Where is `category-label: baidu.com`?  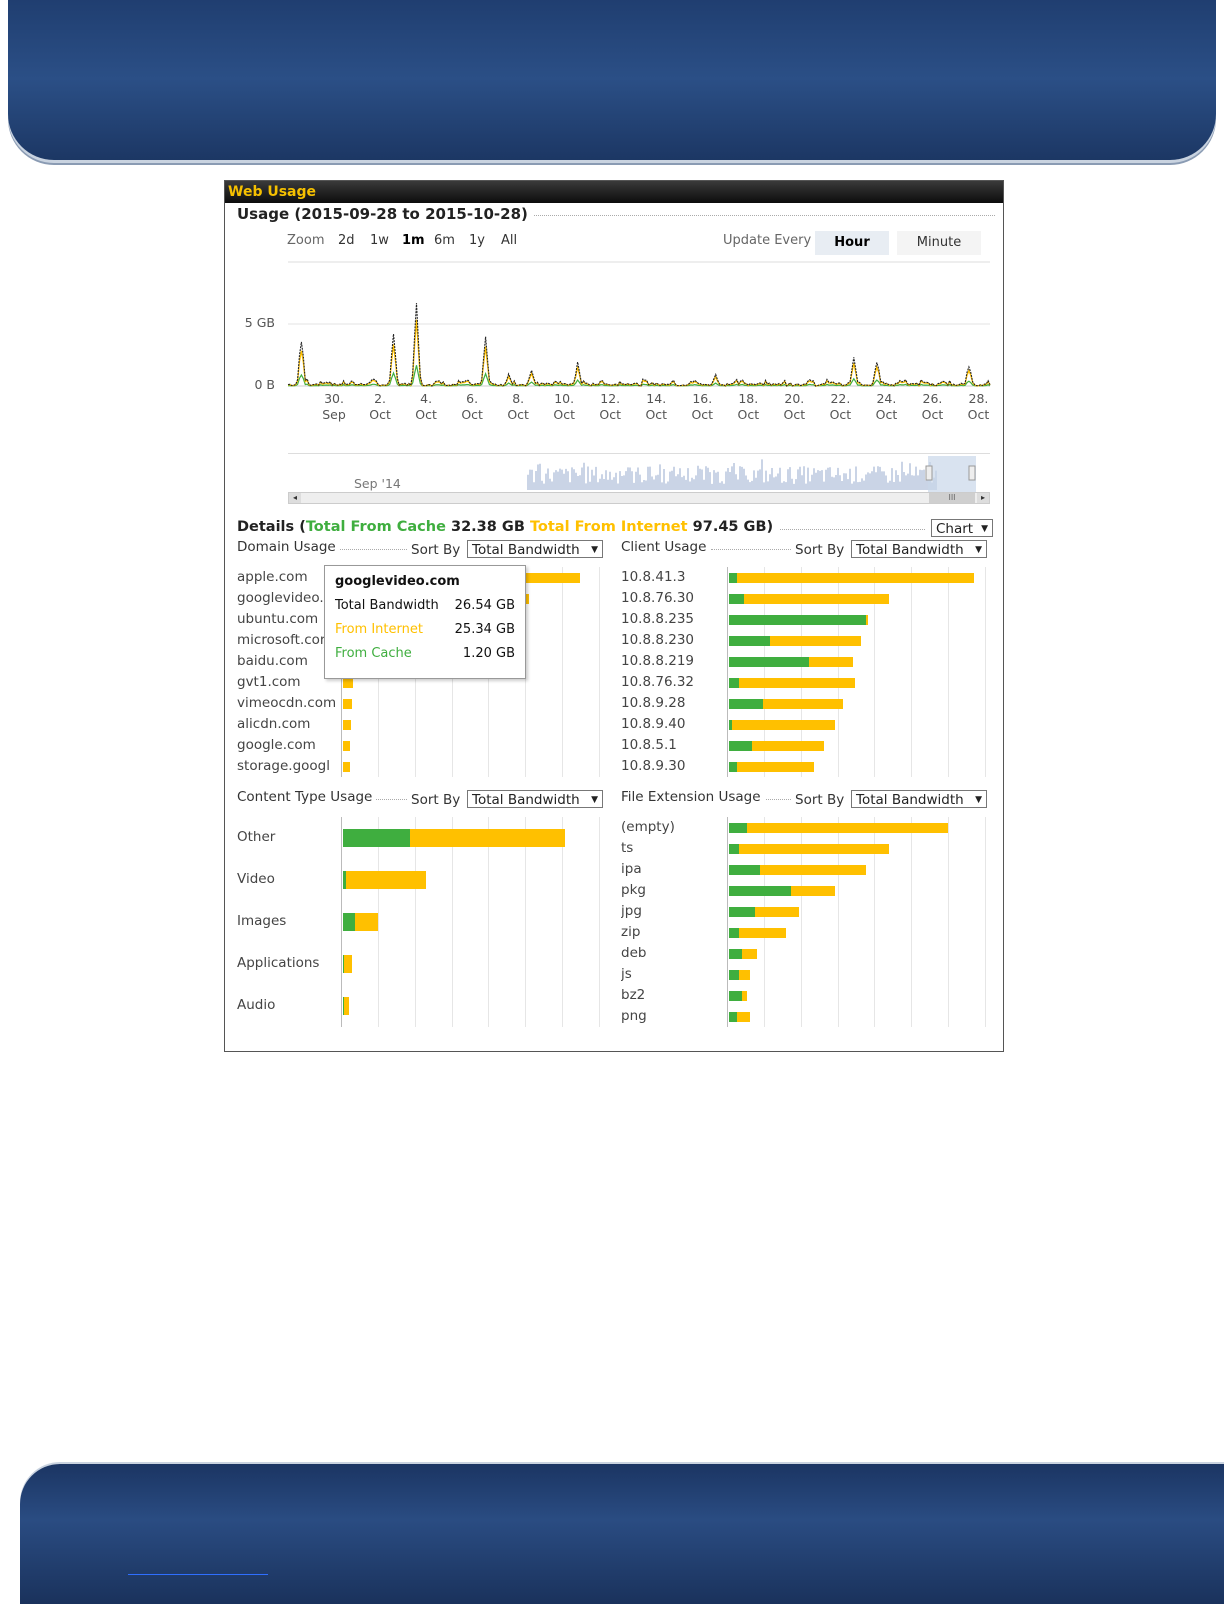 category-label: baidu.com is located at coordinates (272, 660).